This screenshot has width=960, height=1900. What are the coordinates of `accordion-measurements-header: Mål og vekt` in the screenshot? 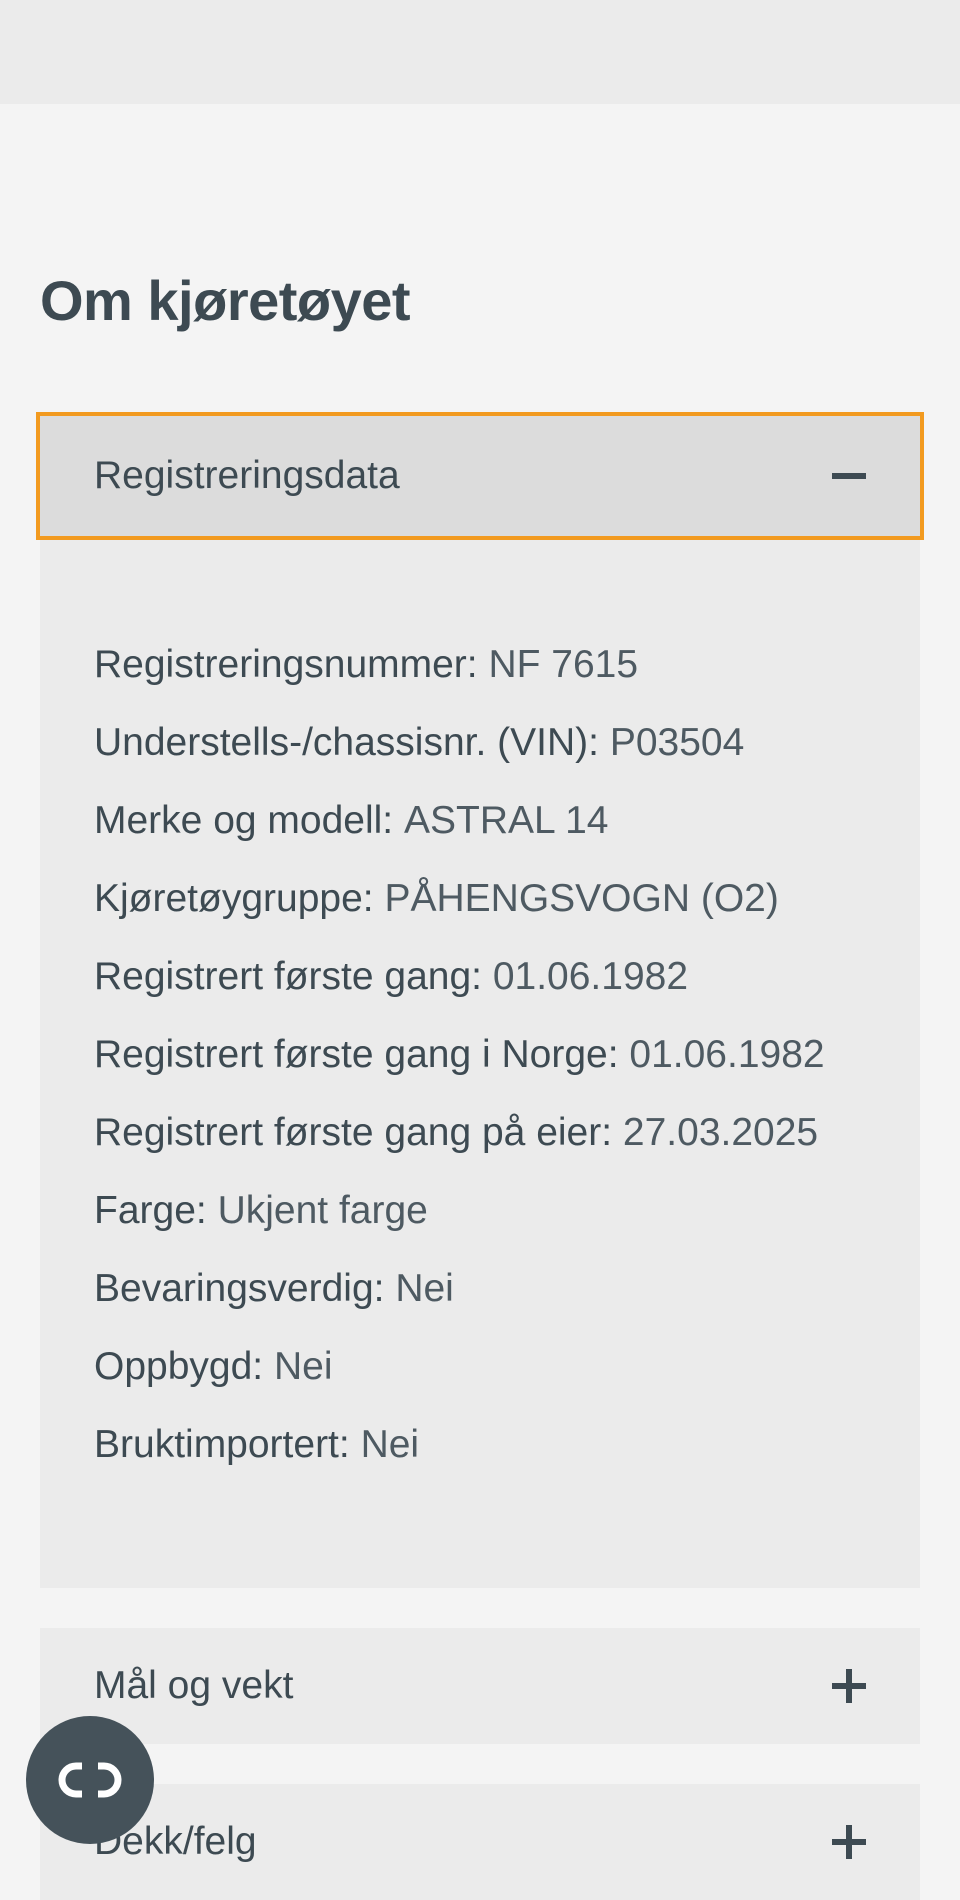 It's located at (480, 1686).